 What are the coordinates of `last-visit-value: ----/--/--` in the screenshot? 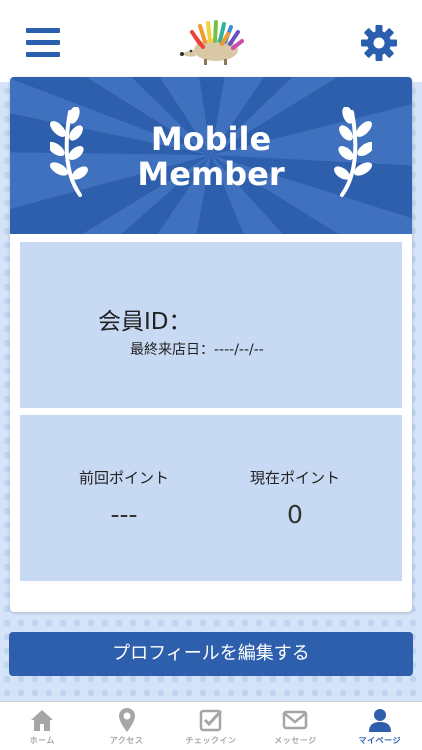 It's located at (239, 350).